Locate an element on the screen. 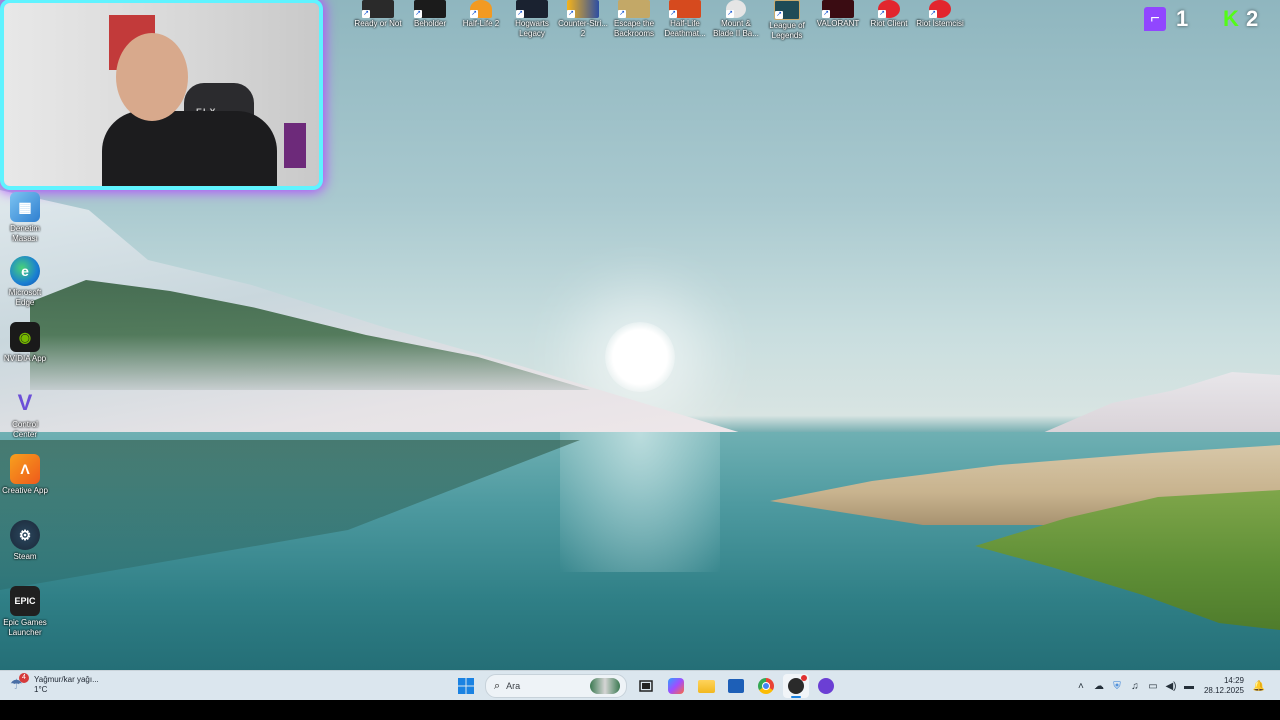 The image size is (1280, 720). bottom-black-bar is located at coordinates (640, 710).